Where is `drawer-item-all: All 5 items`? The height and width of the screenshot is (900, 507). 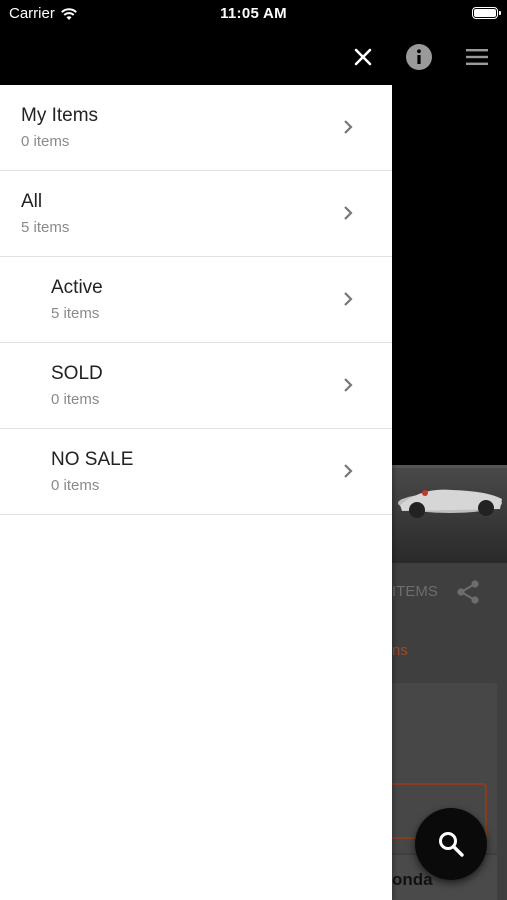 drawer-item-all: All 5 items is located at coordinates (196, 214).